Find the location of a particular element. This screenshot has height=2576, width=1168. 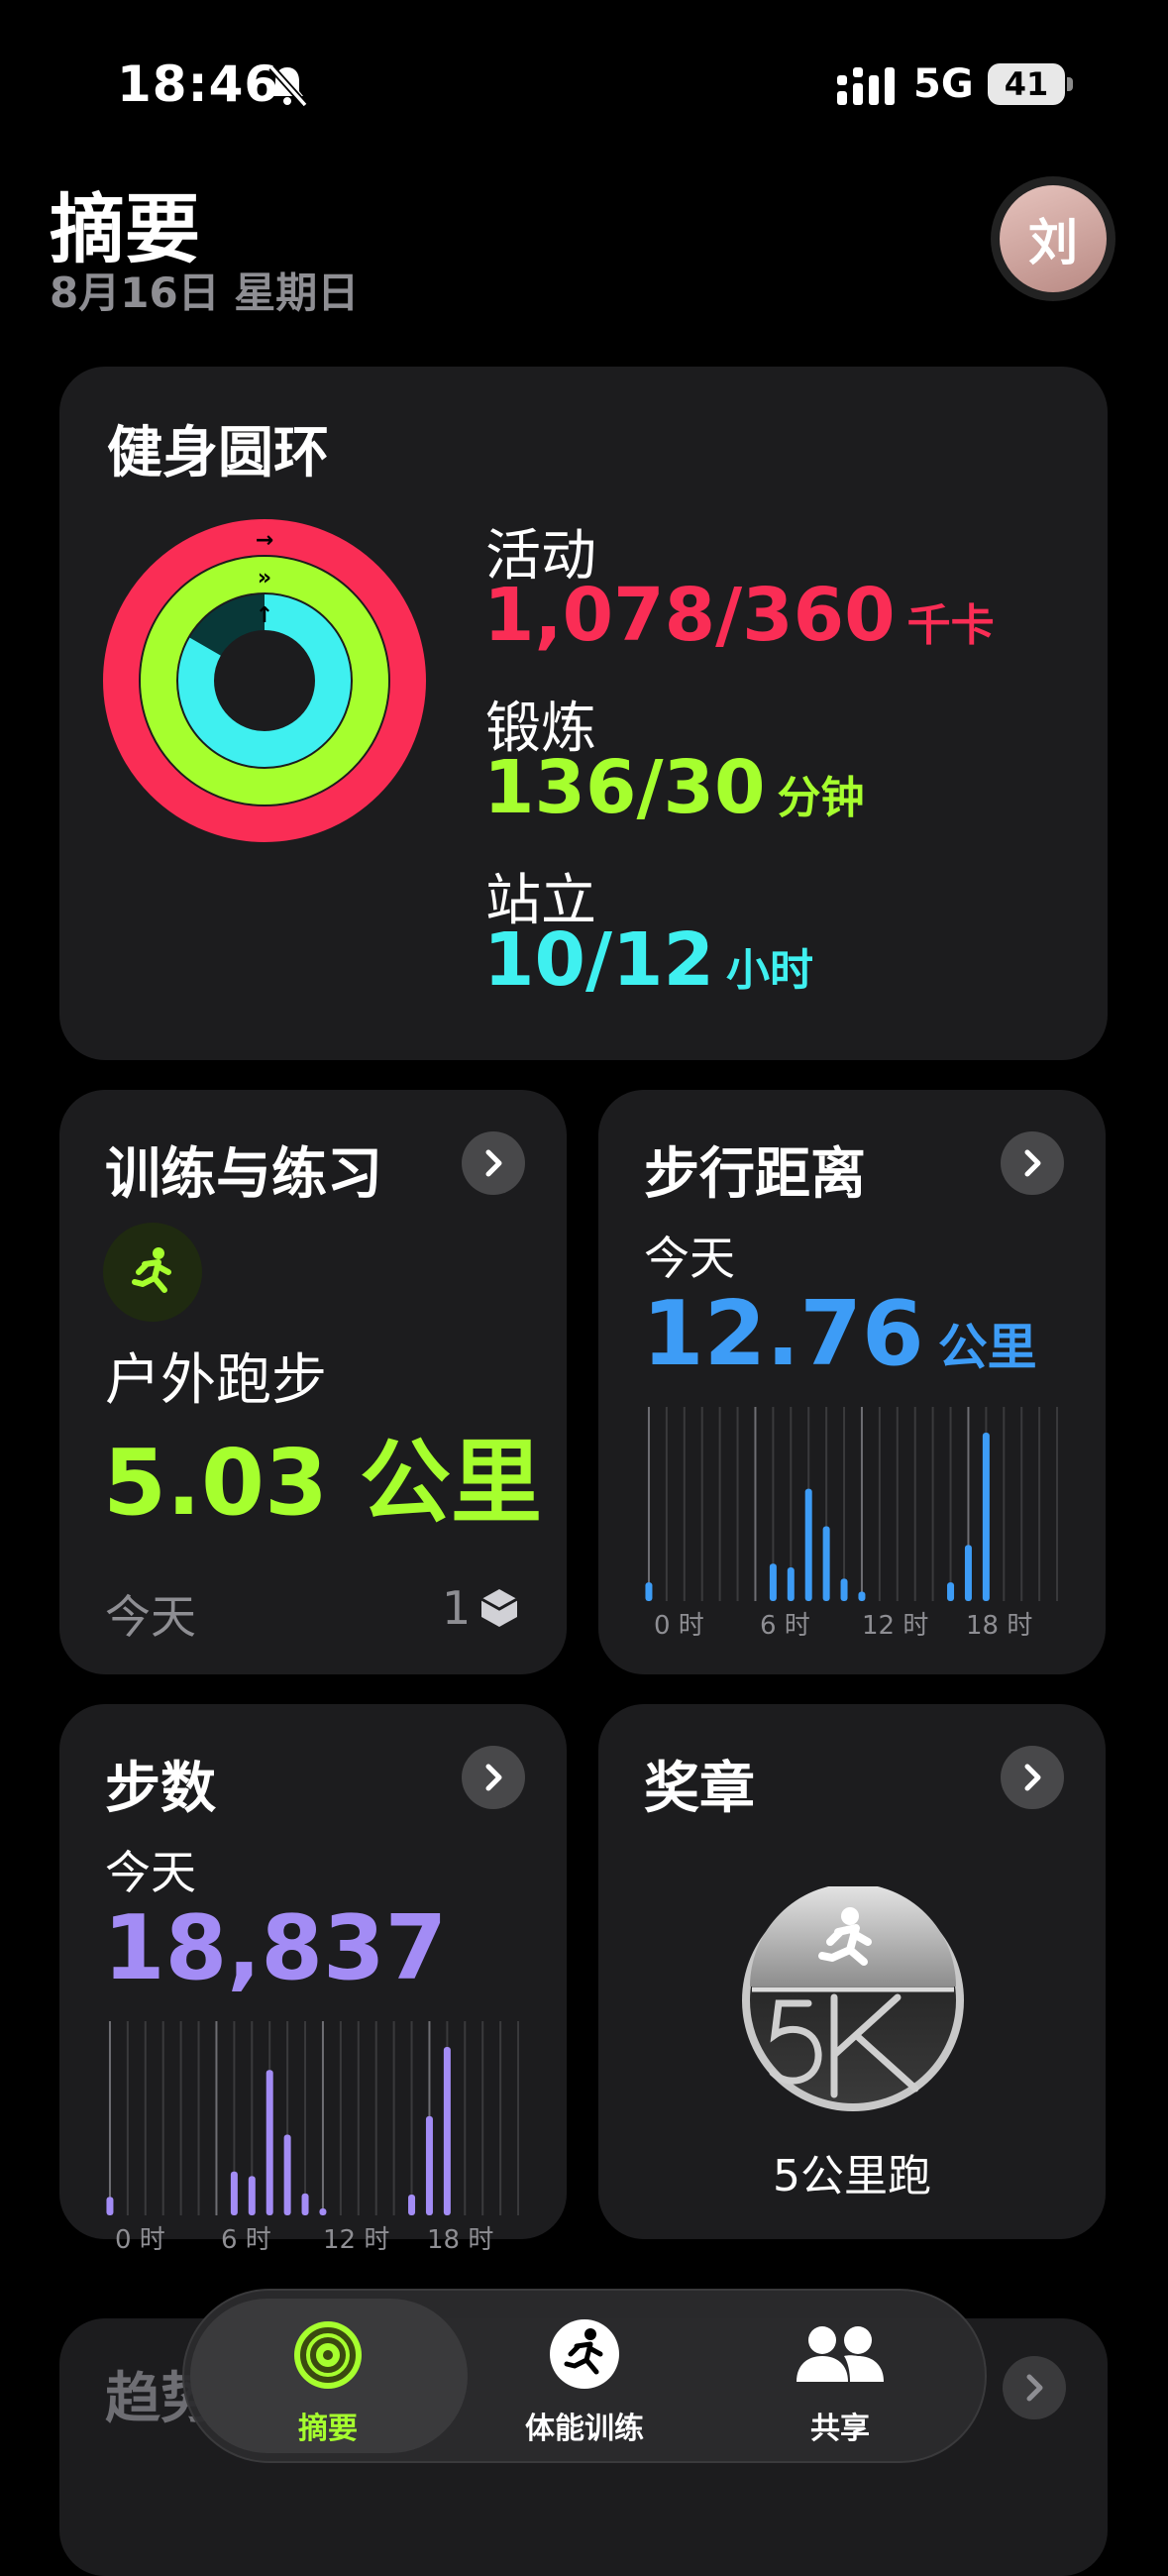

battery-cap is located at coordinates (1070, 84).